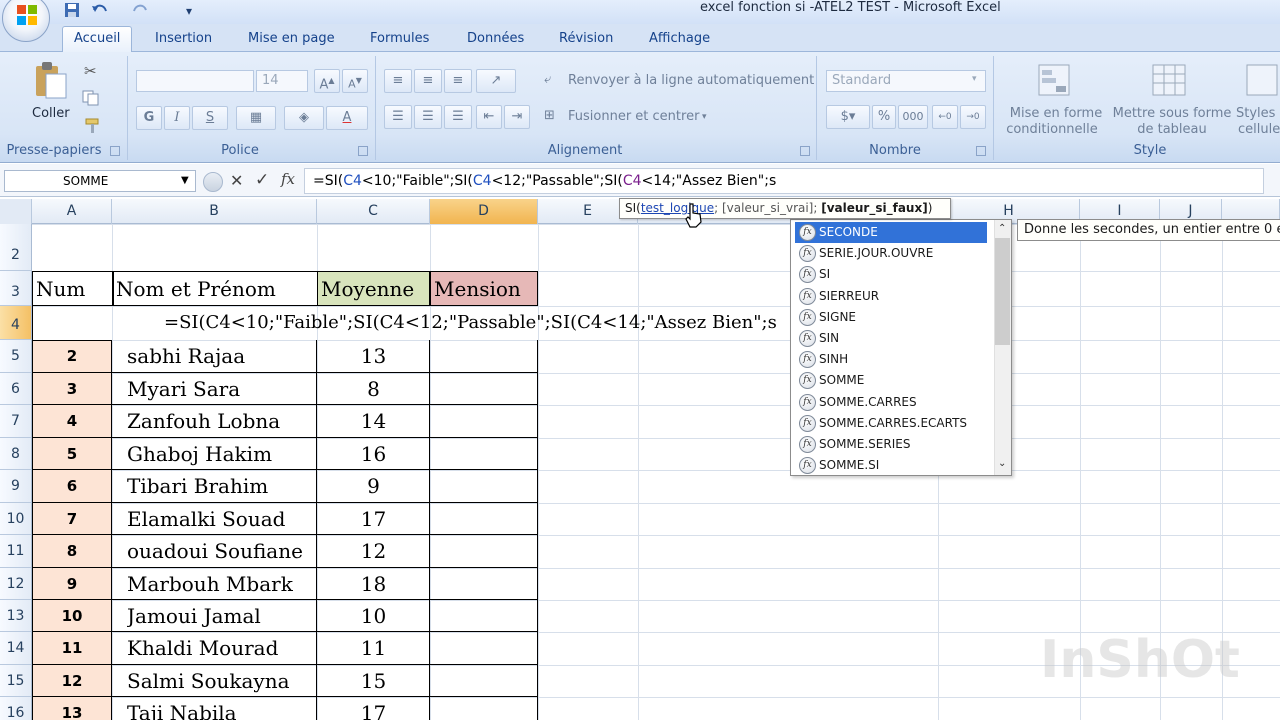  Describe the element at coordinates (100, 181) in the screenshot. I see `name-box: SOMME` at that location.